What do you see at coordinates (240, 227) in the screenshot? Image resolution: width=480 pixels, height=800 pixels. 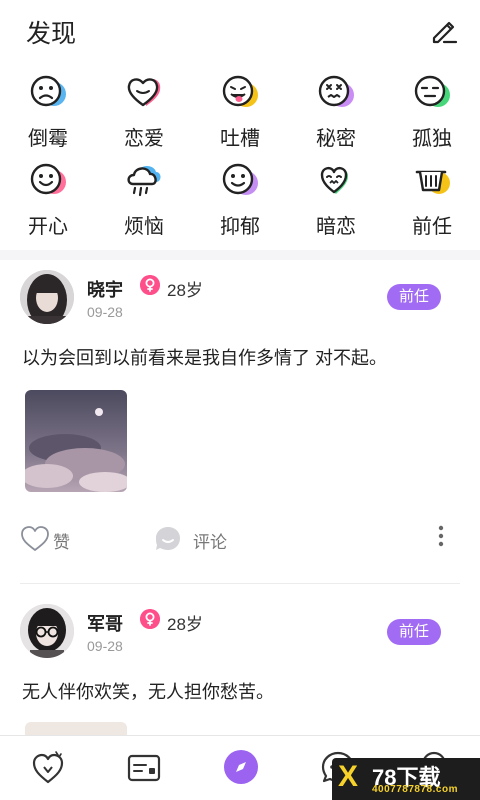 I see `mood-label: 抑郁` at bounding box center [240, 227].